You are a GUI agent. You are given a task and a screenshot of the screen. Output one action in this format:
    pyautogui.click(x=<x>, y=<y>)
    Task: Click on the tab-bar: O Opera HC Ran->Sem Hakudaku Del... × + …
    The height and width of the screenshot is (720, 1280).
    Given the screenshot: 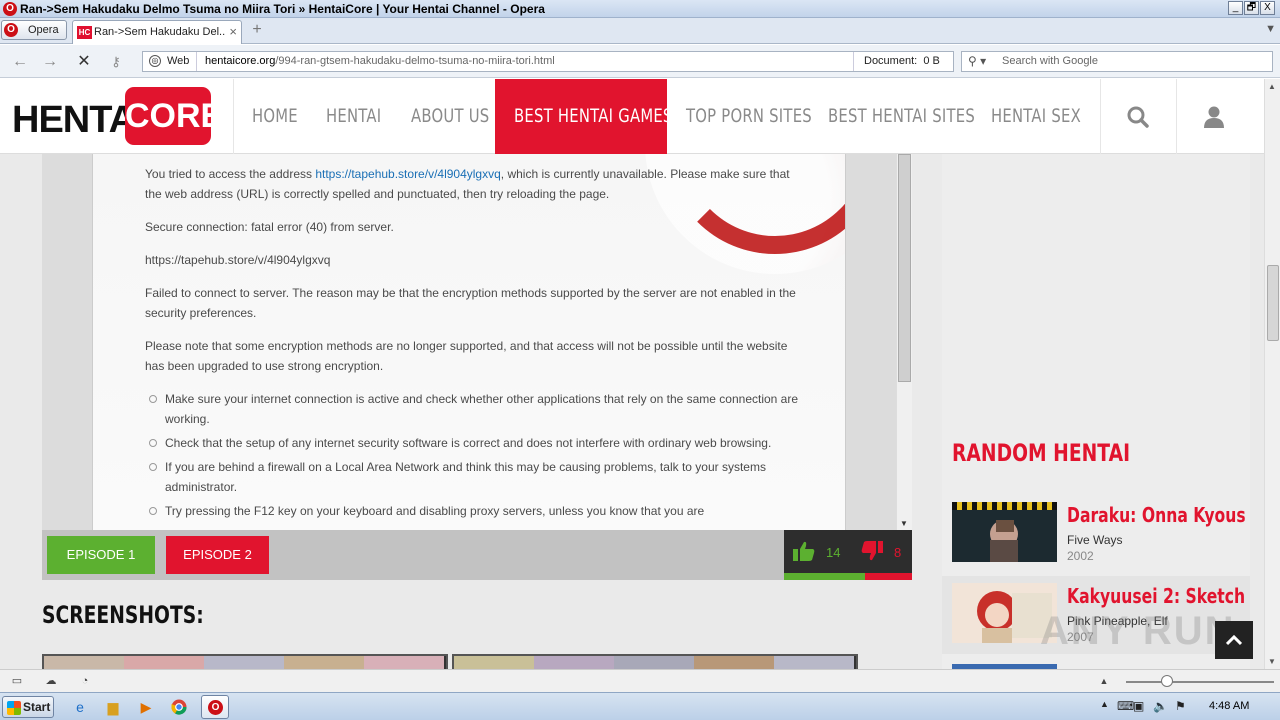 What is the action you would take?
    pyautogui.click(x=640, y=31)
    